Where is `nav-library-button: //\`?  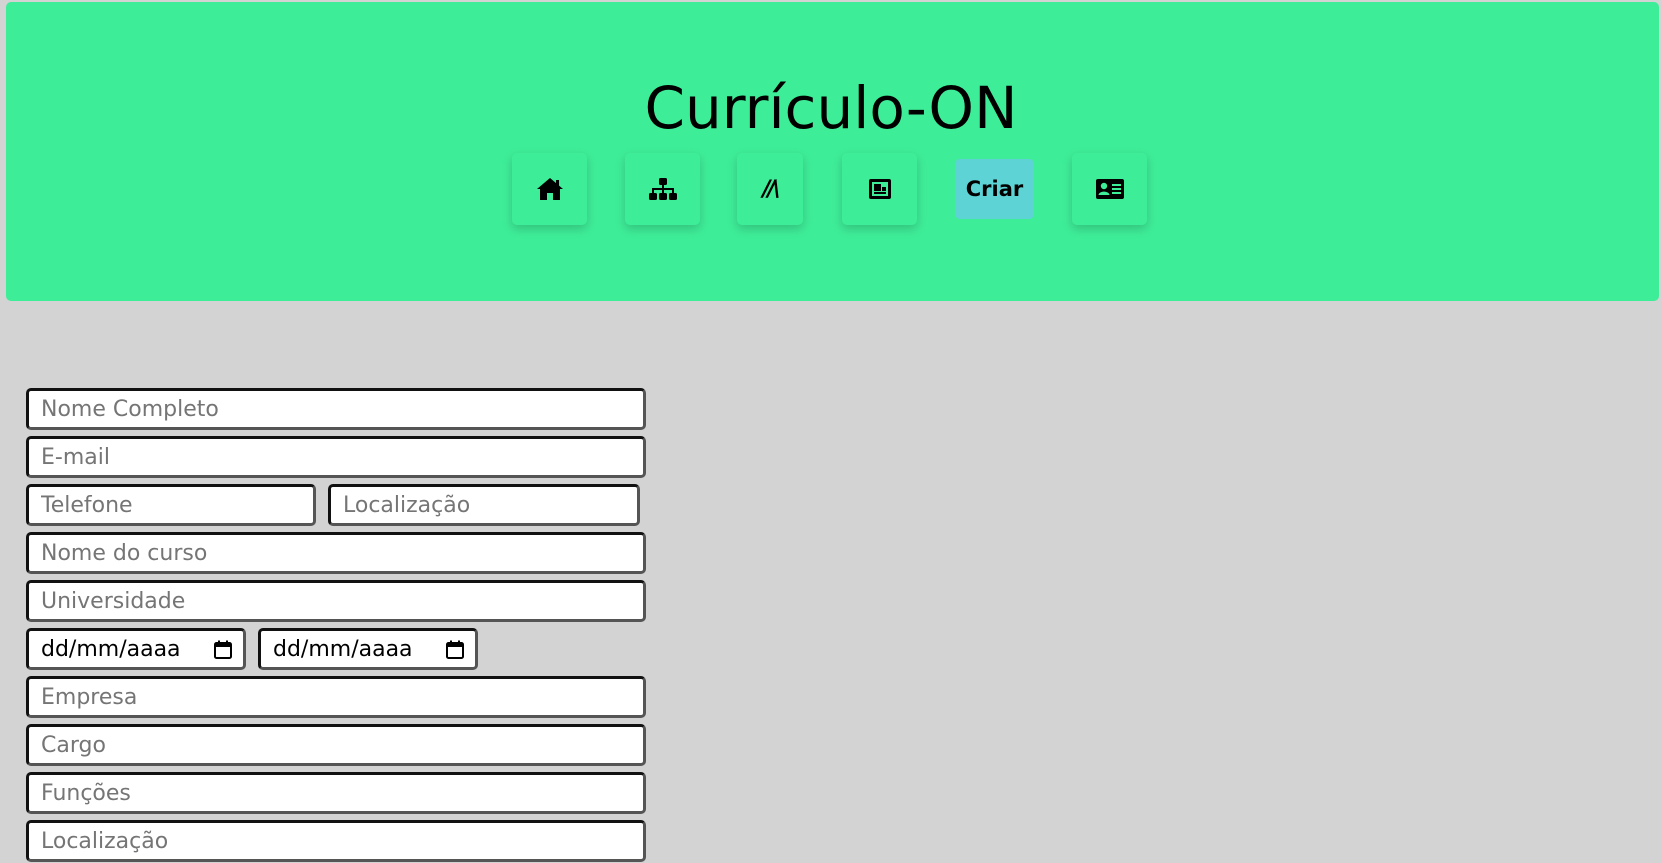 nav-library-button: //\ is located at coordinates (770, 189).